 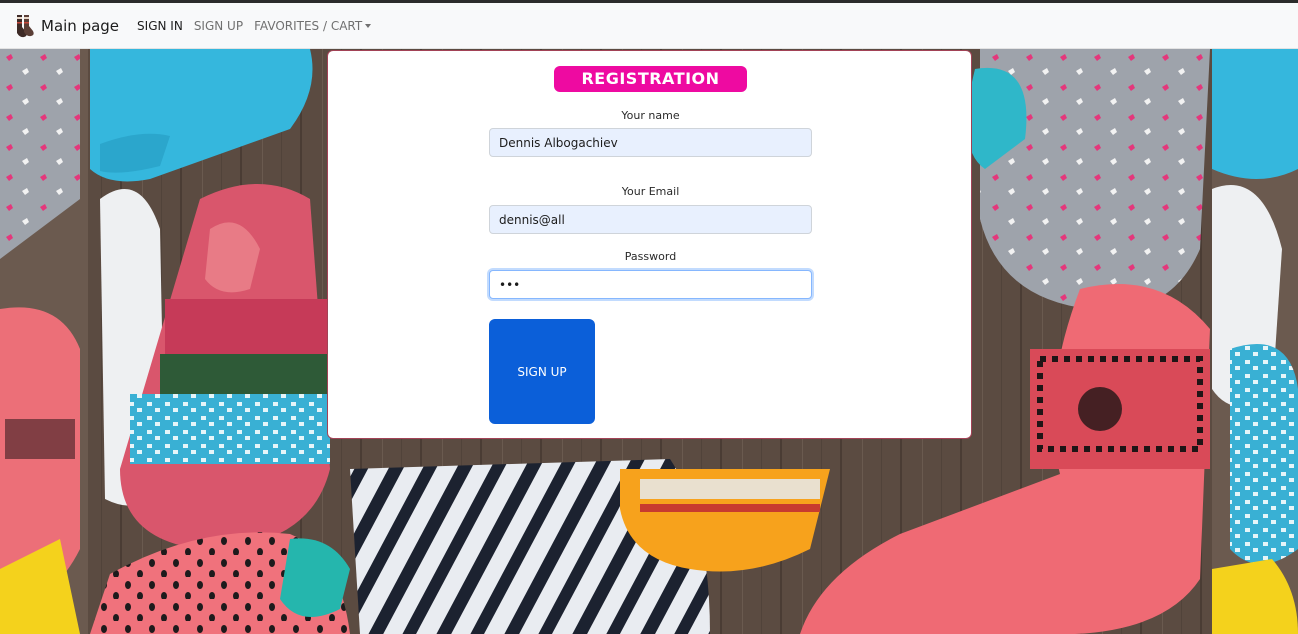 I want to click on brand-link: Main page, so click(x=66, y=26).